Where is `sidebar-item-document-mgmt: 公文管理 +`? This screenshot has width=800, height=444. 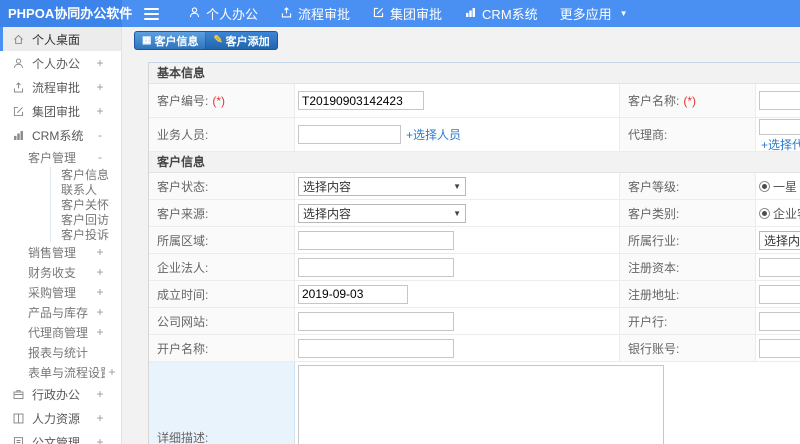
sidebar-item-document-mgmt: 公文管理 + is located at coordinates (60, 437).